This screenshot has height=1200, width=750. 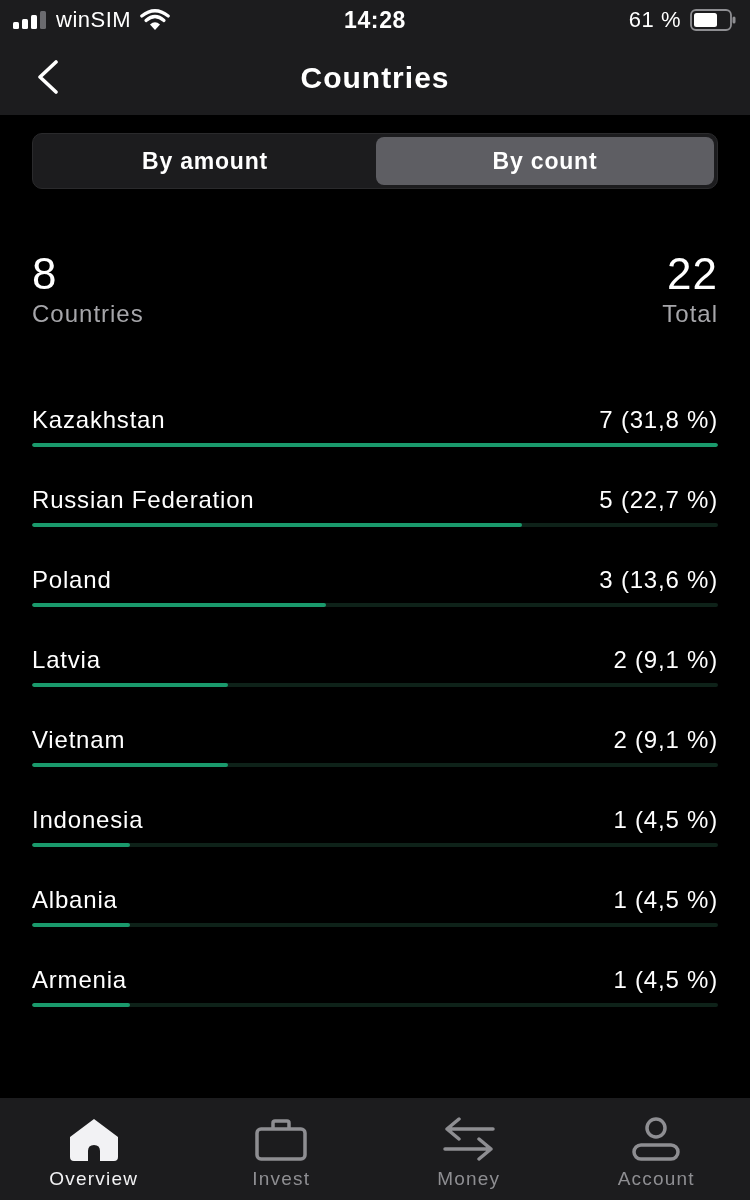 What do you see at coordinates (713, 20) in the screenshot?
I see `battery-icon` at bounding box center [713, 20].